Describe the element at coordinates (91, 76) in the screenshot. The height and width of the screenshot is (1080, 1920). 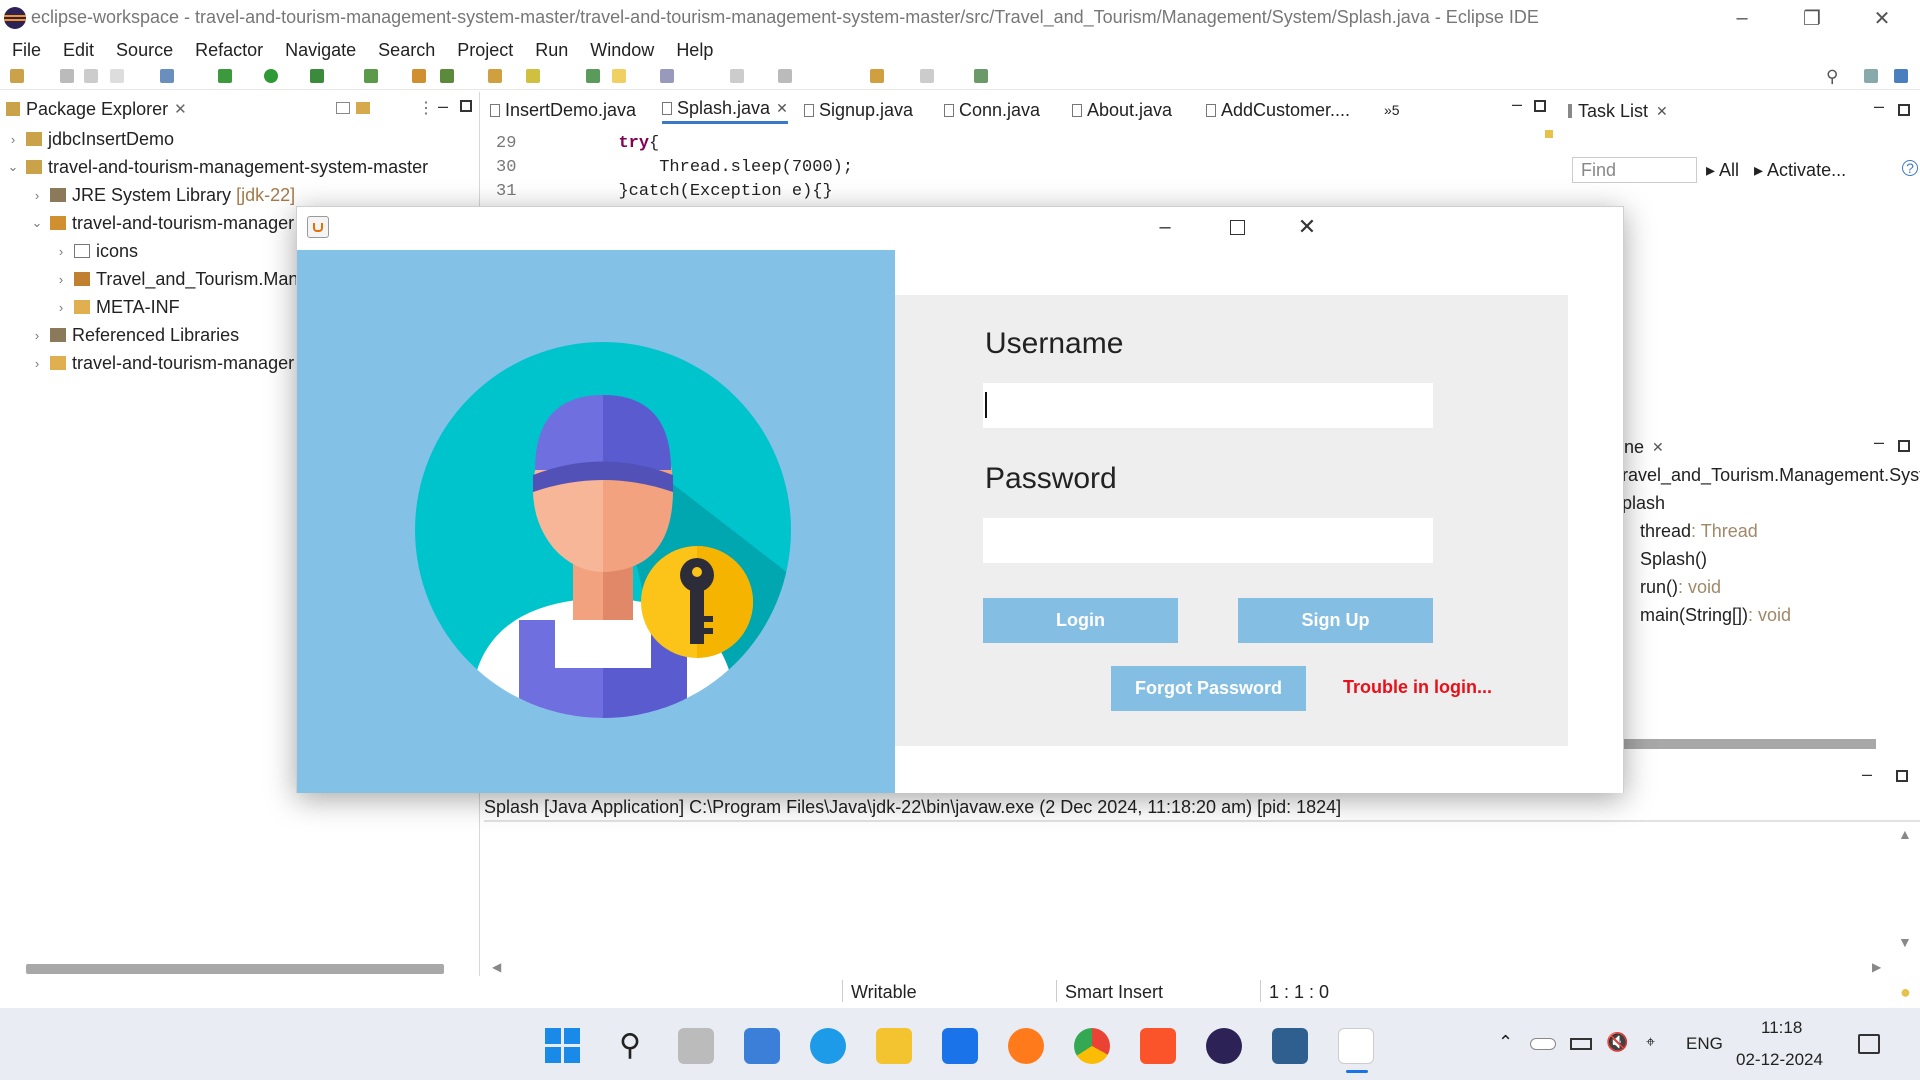
I see `save-all-icon` at that location.